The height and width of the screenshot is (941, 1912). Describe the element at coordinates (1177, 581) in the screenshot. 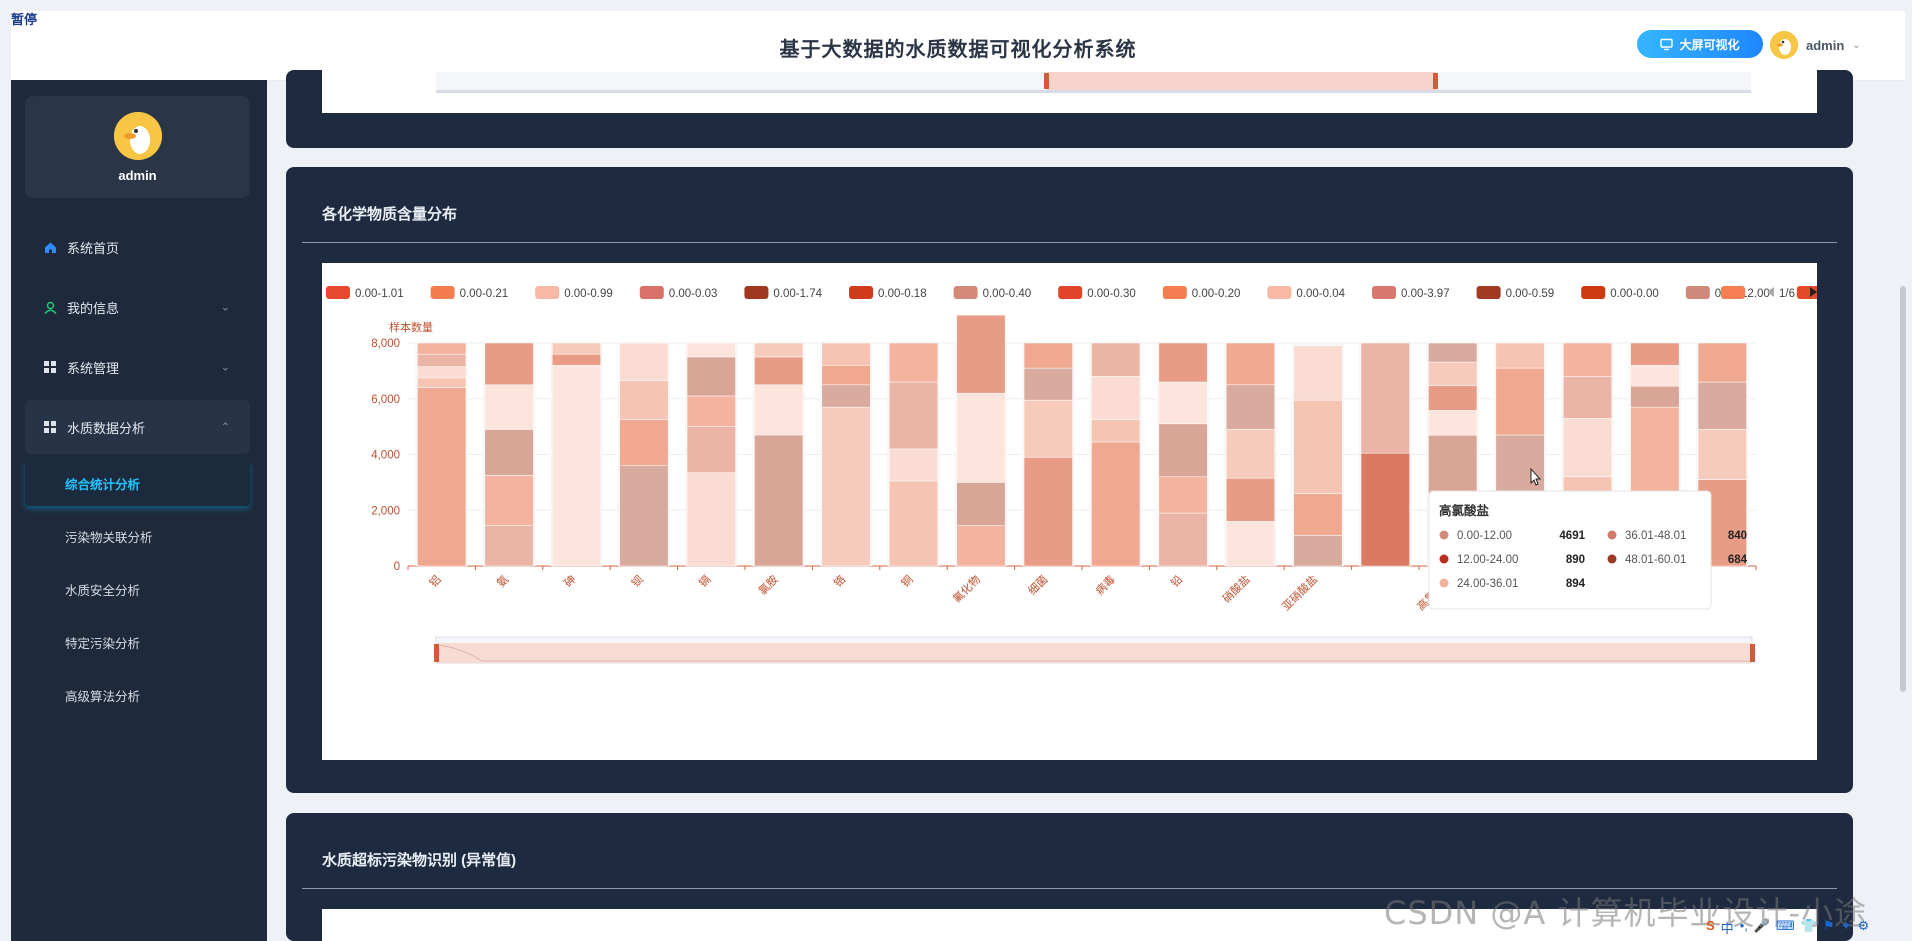

I see `x-tick-label: 铅` at that location.